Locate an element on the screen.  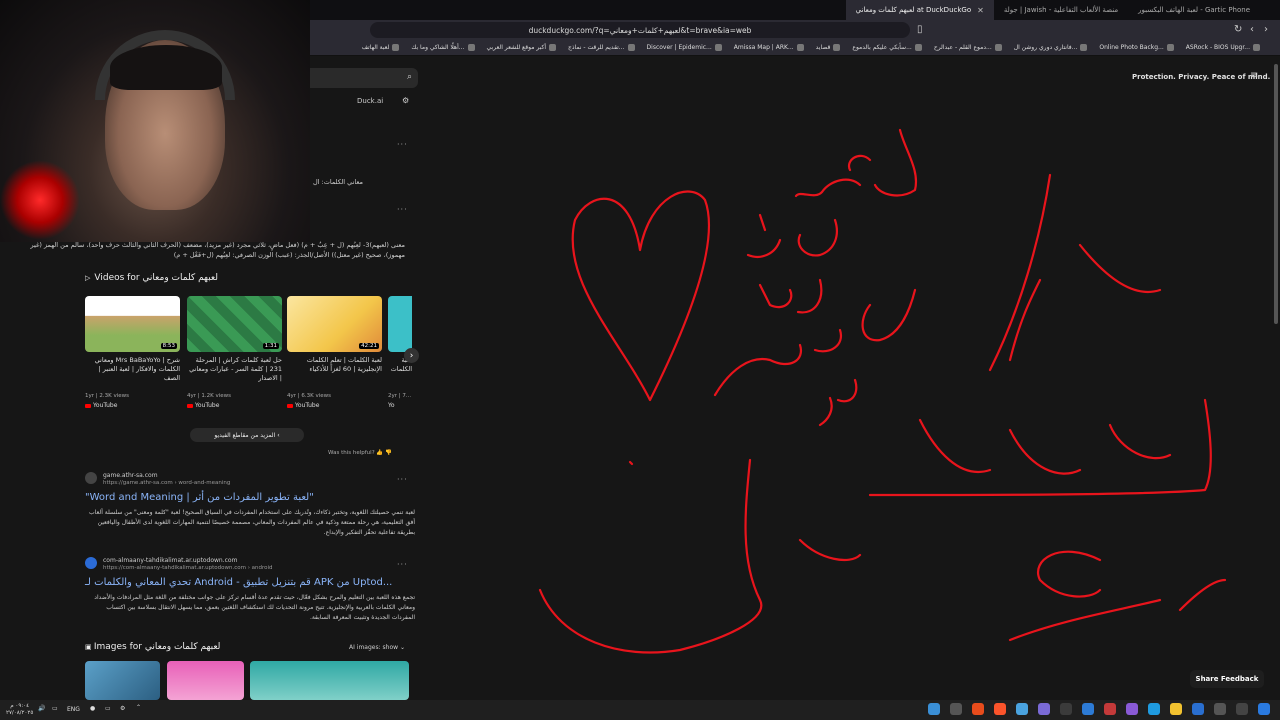
bookmark-item: لعبة الهاتف is located at coordinates (381, 47).